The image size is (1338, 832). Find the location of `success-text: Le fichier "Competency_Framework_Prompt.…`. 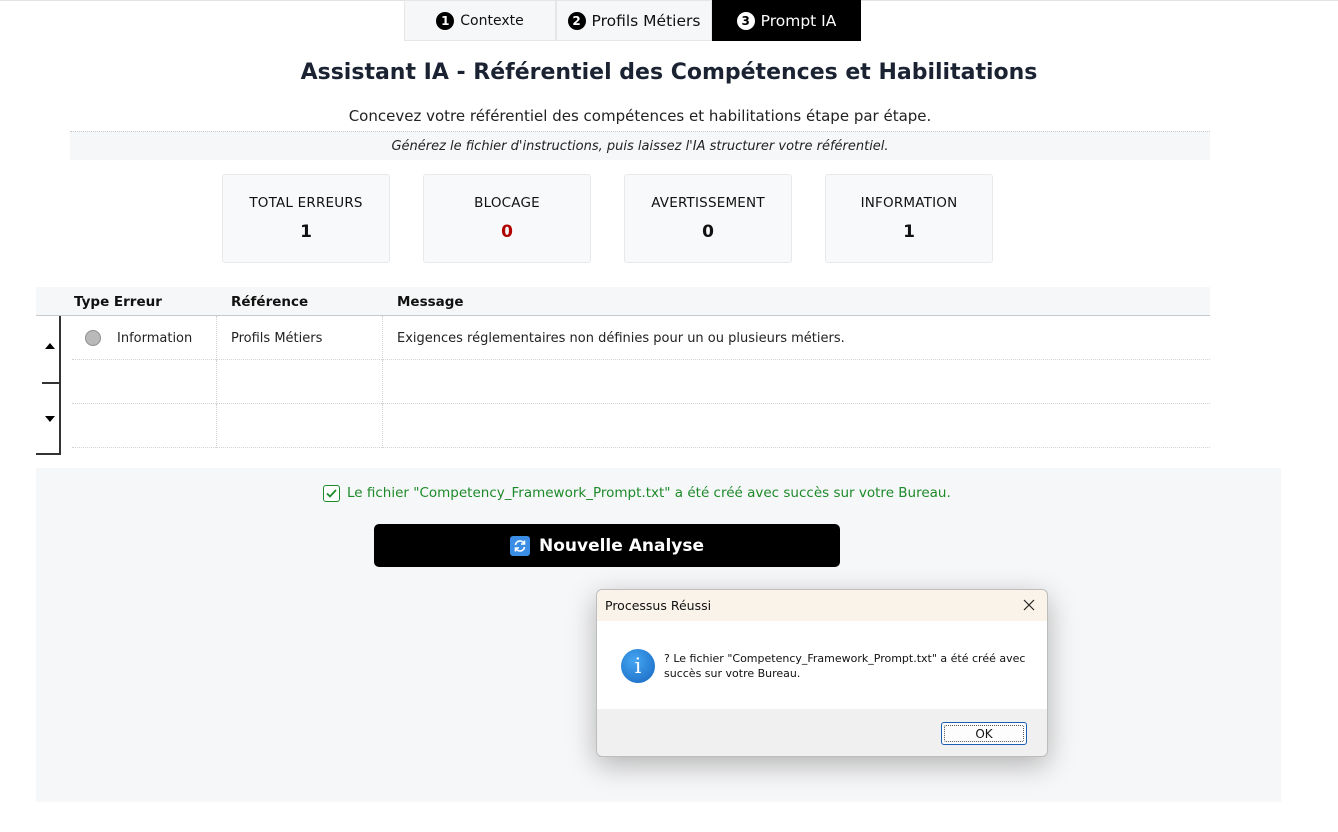

success-text: Le fichier "Competency_Framework_Prompt.… is located at coordinates (649, 493).